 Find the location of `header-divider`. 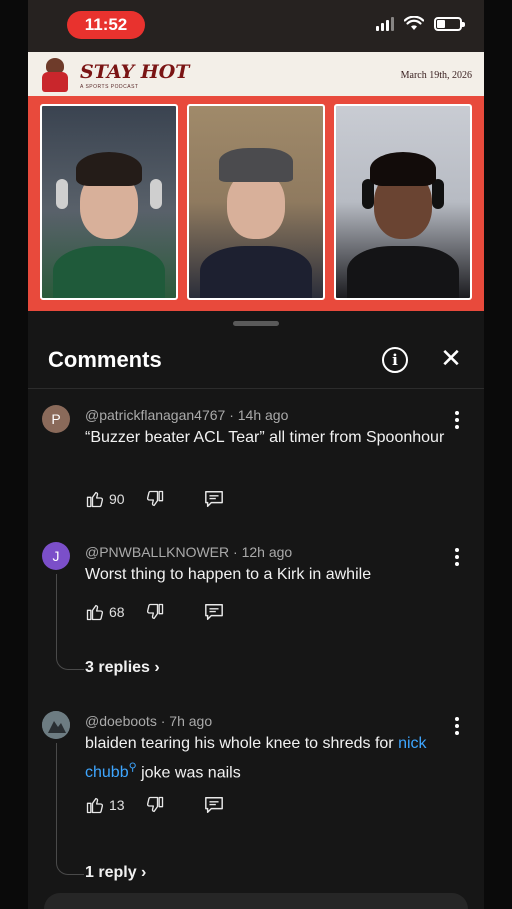

header-divider is located at coordinates (256, 388).